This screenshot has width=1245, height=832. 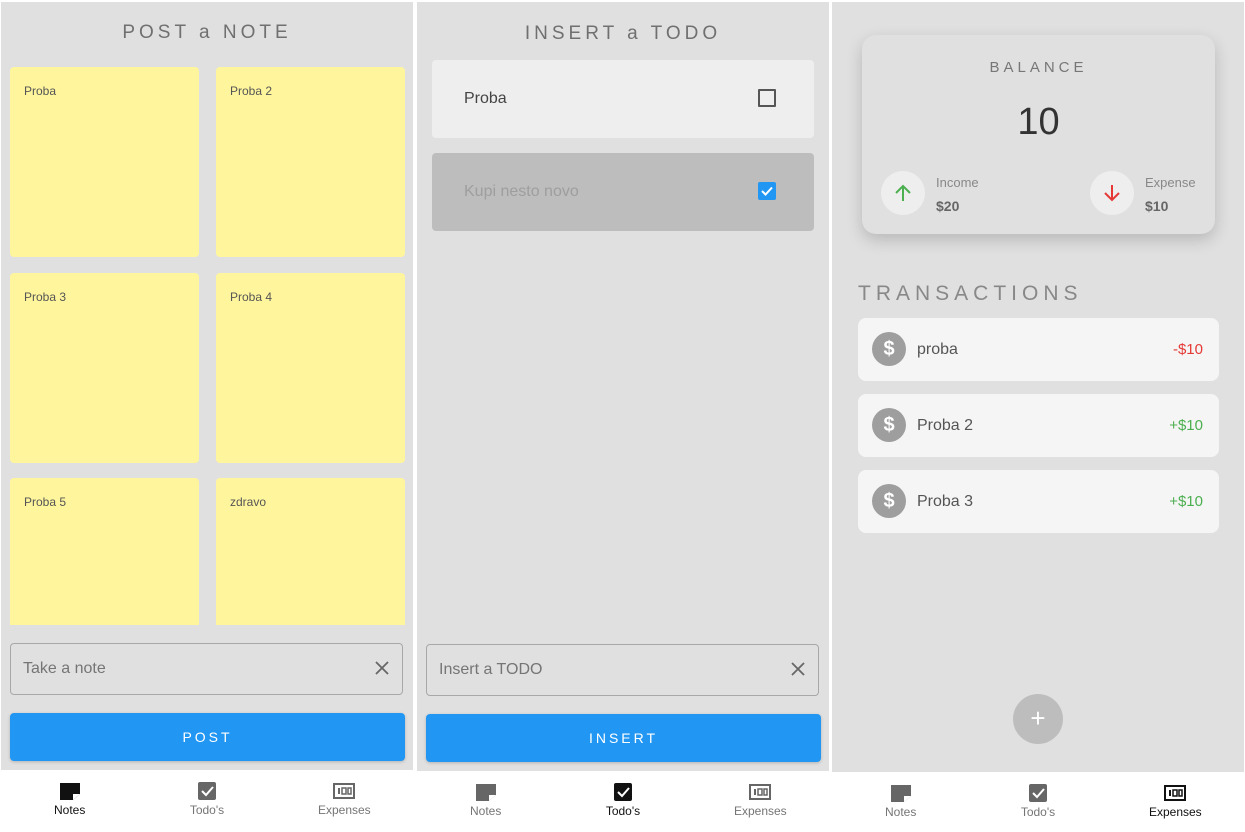 I want to click on todo-item: Proba, so click(x=623, y=99).